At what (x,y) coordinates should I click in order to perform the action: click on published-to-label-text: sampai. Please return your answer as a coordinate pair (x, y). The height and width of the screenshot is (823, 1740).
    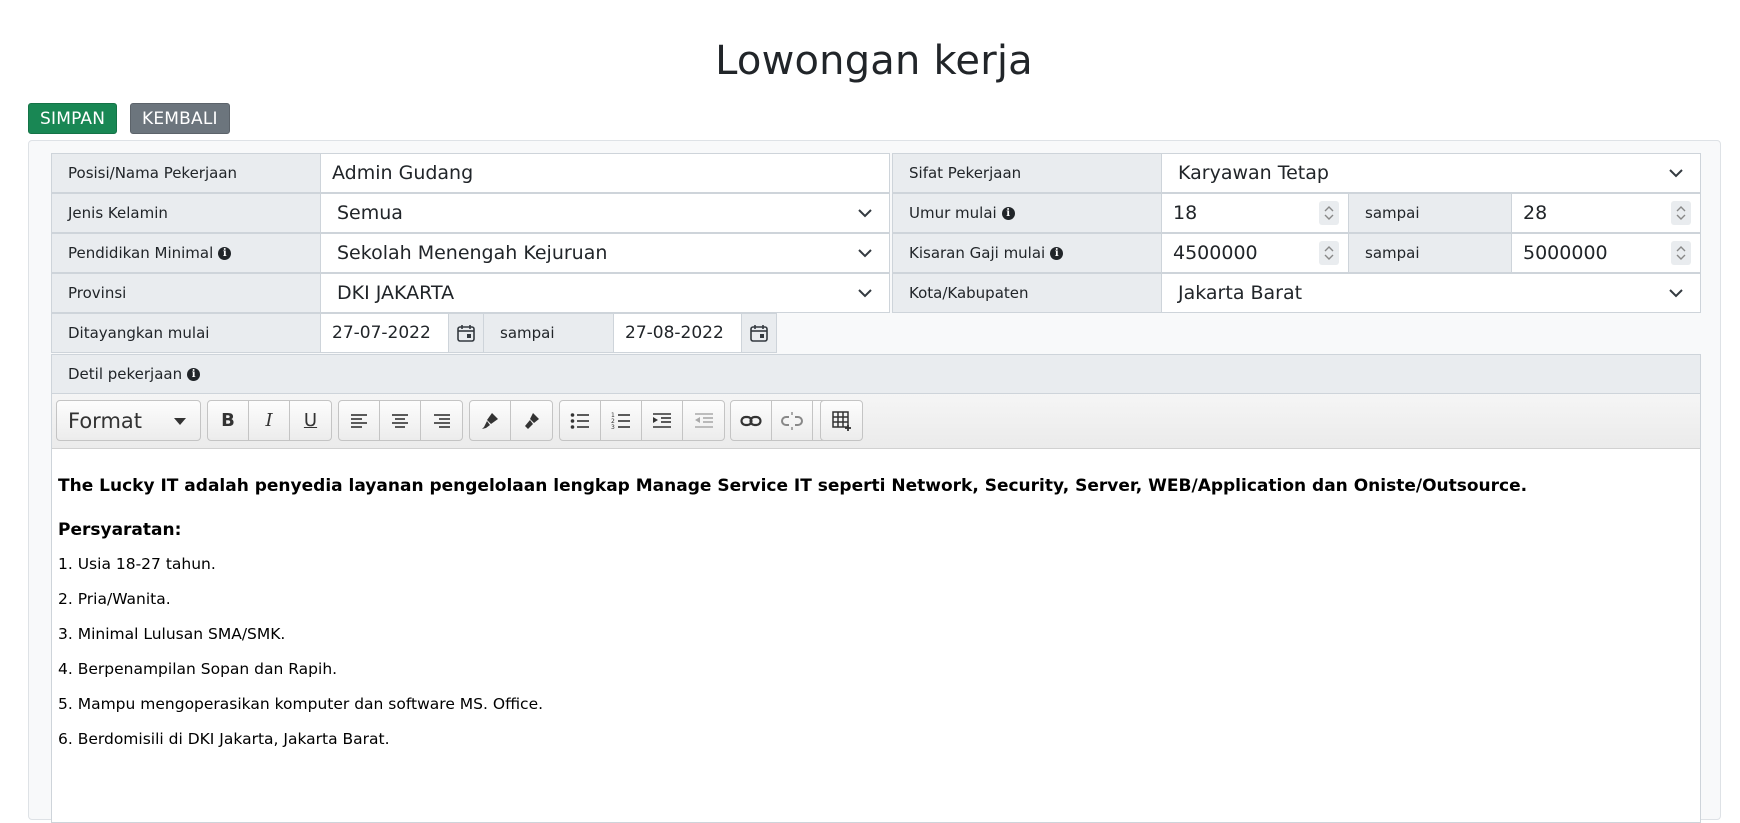
    Looking at the image, I should click on (527, 333).